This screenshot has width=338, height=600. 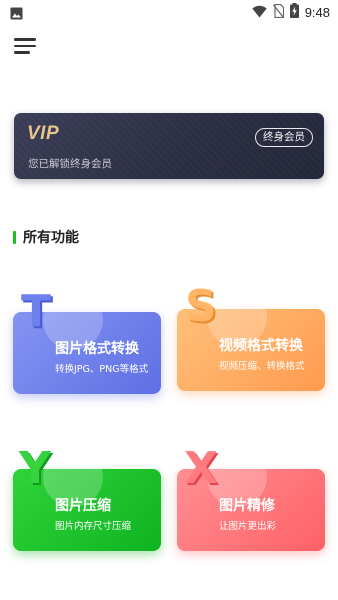 I want to click on no-sim-icon, so click(x=278, y=12).